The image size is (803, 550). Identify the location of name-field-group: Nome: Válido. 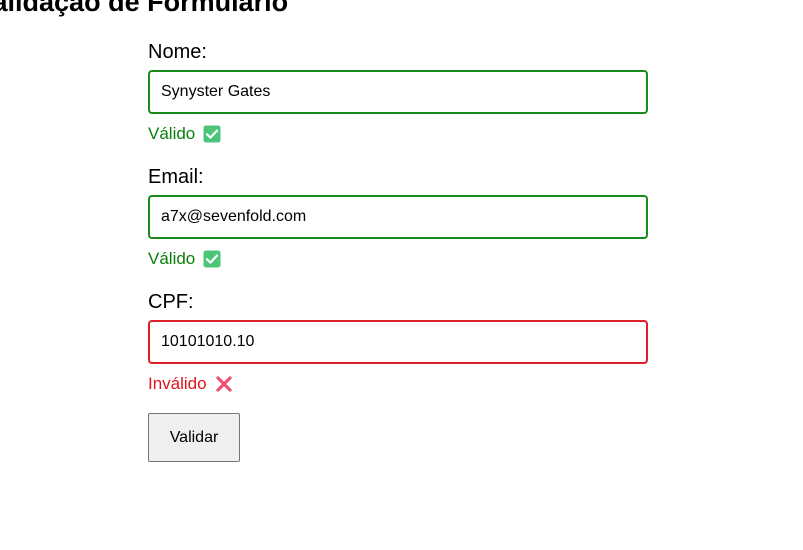
(398, 92).